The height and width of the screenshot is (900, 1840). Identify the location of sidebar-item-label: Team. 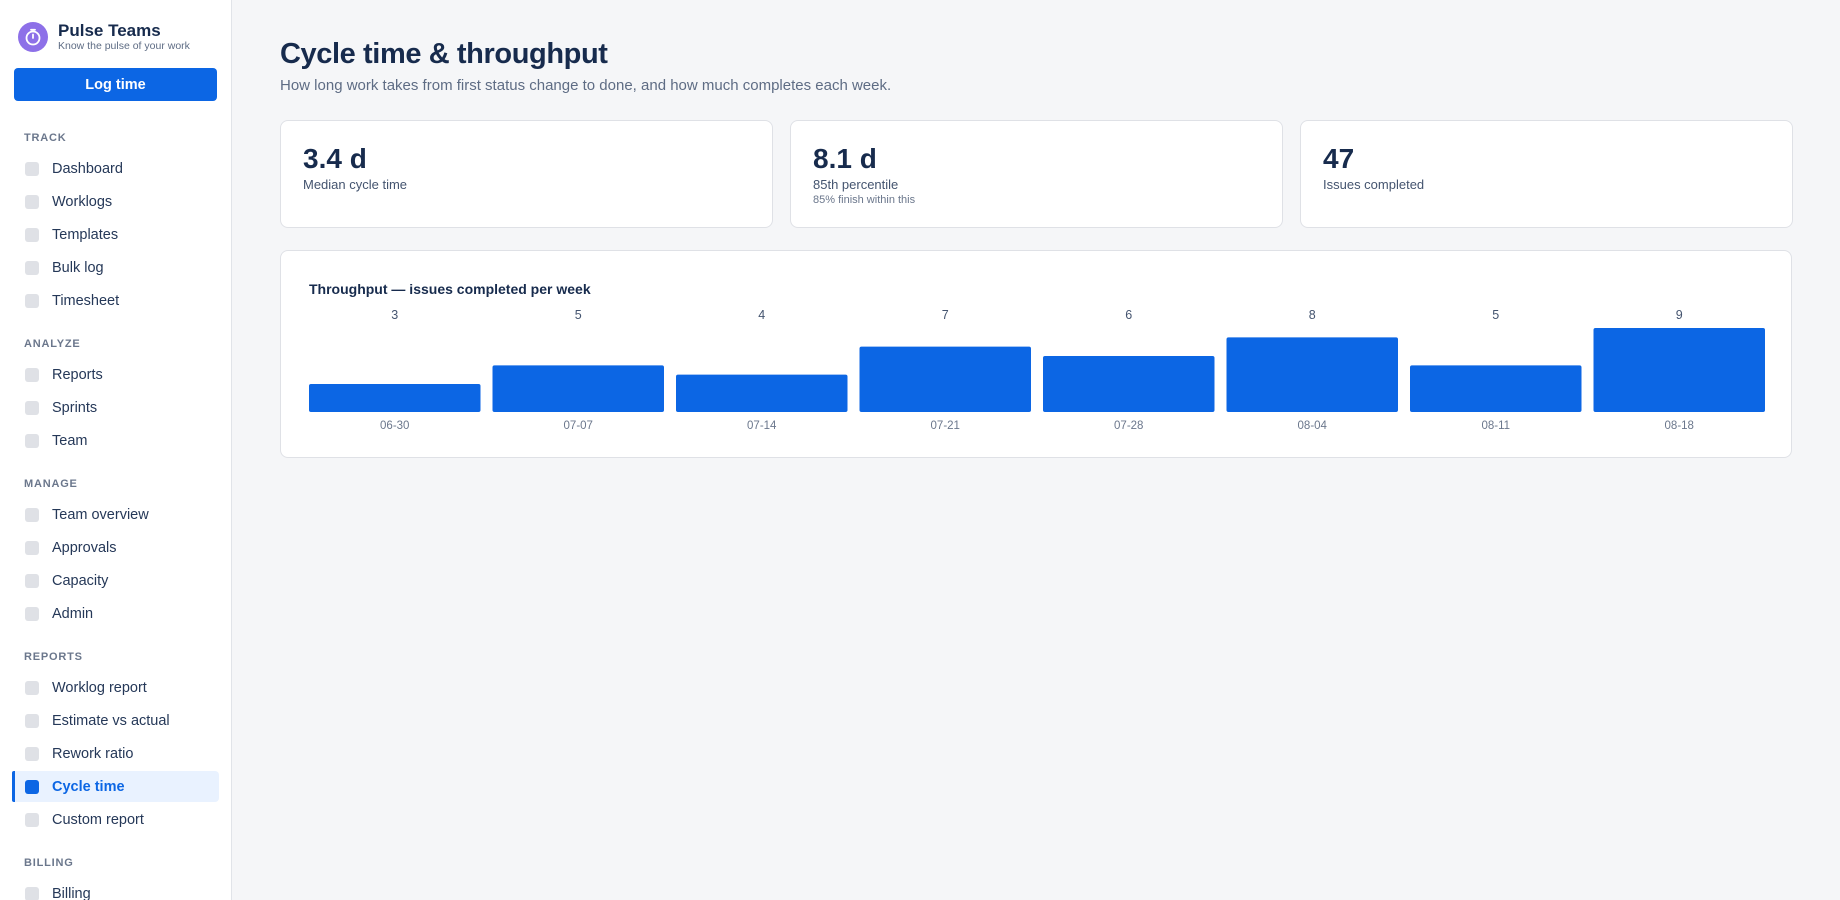
(70, 440).